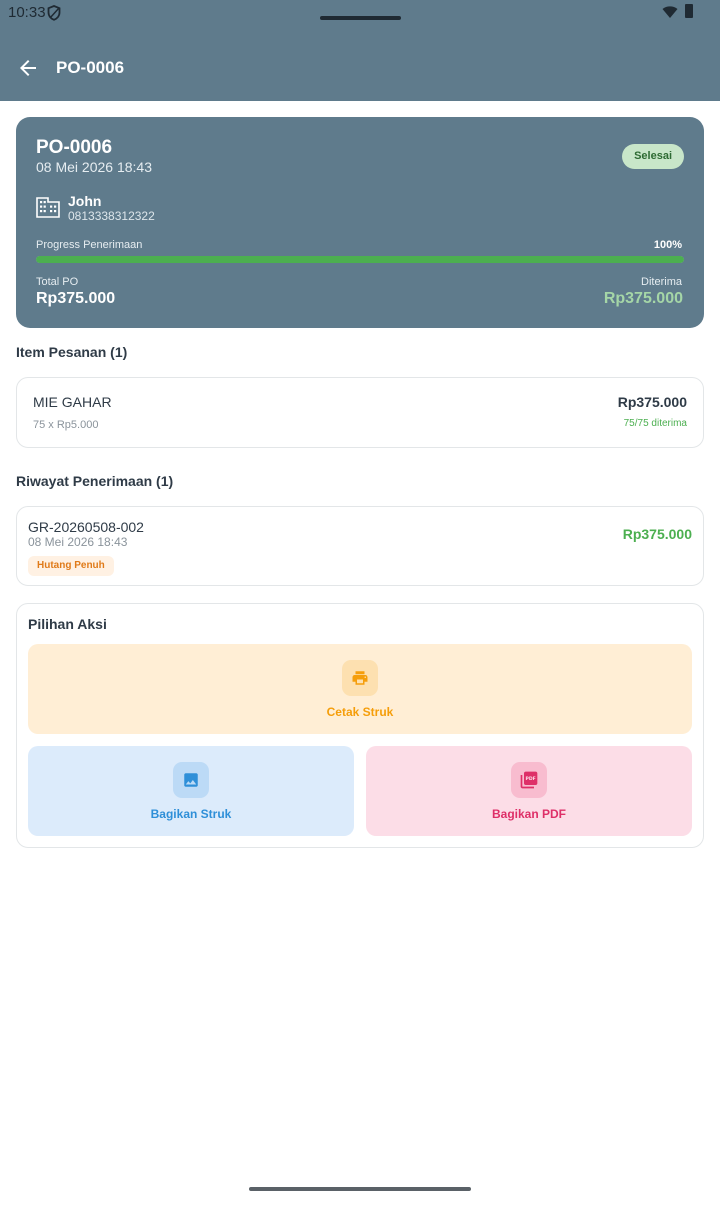  I want to click on items-section-title: Item Pesanan (1), so click(72, 352).